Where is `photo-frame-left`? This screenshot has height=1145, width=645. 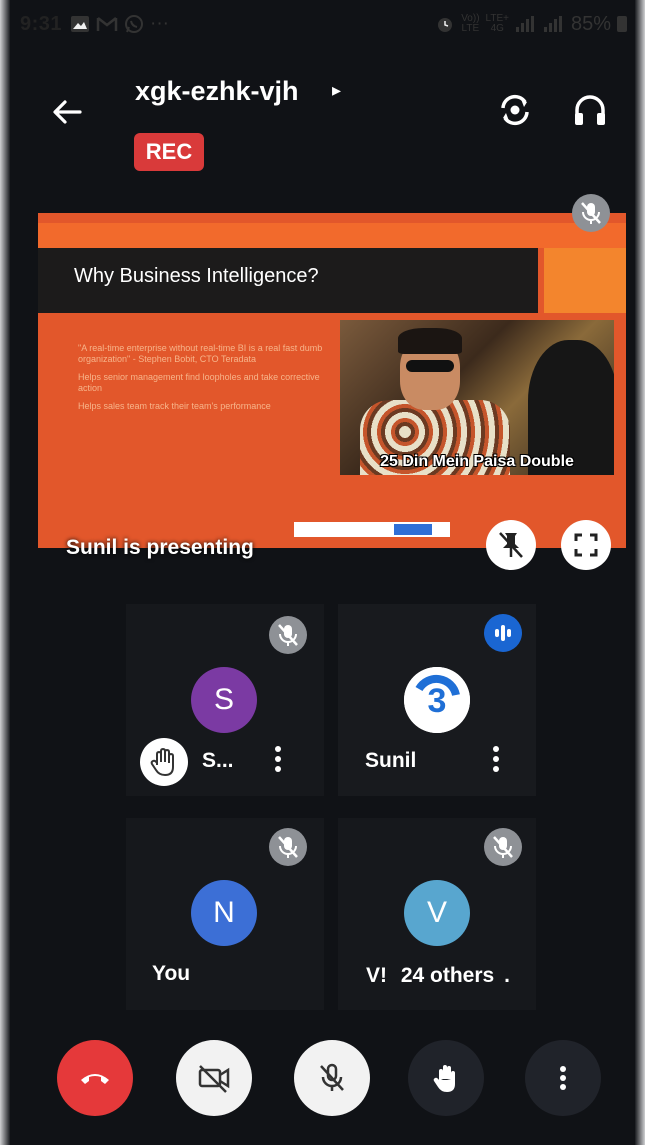 photo-frame-left is located at coordinates (5, 572).